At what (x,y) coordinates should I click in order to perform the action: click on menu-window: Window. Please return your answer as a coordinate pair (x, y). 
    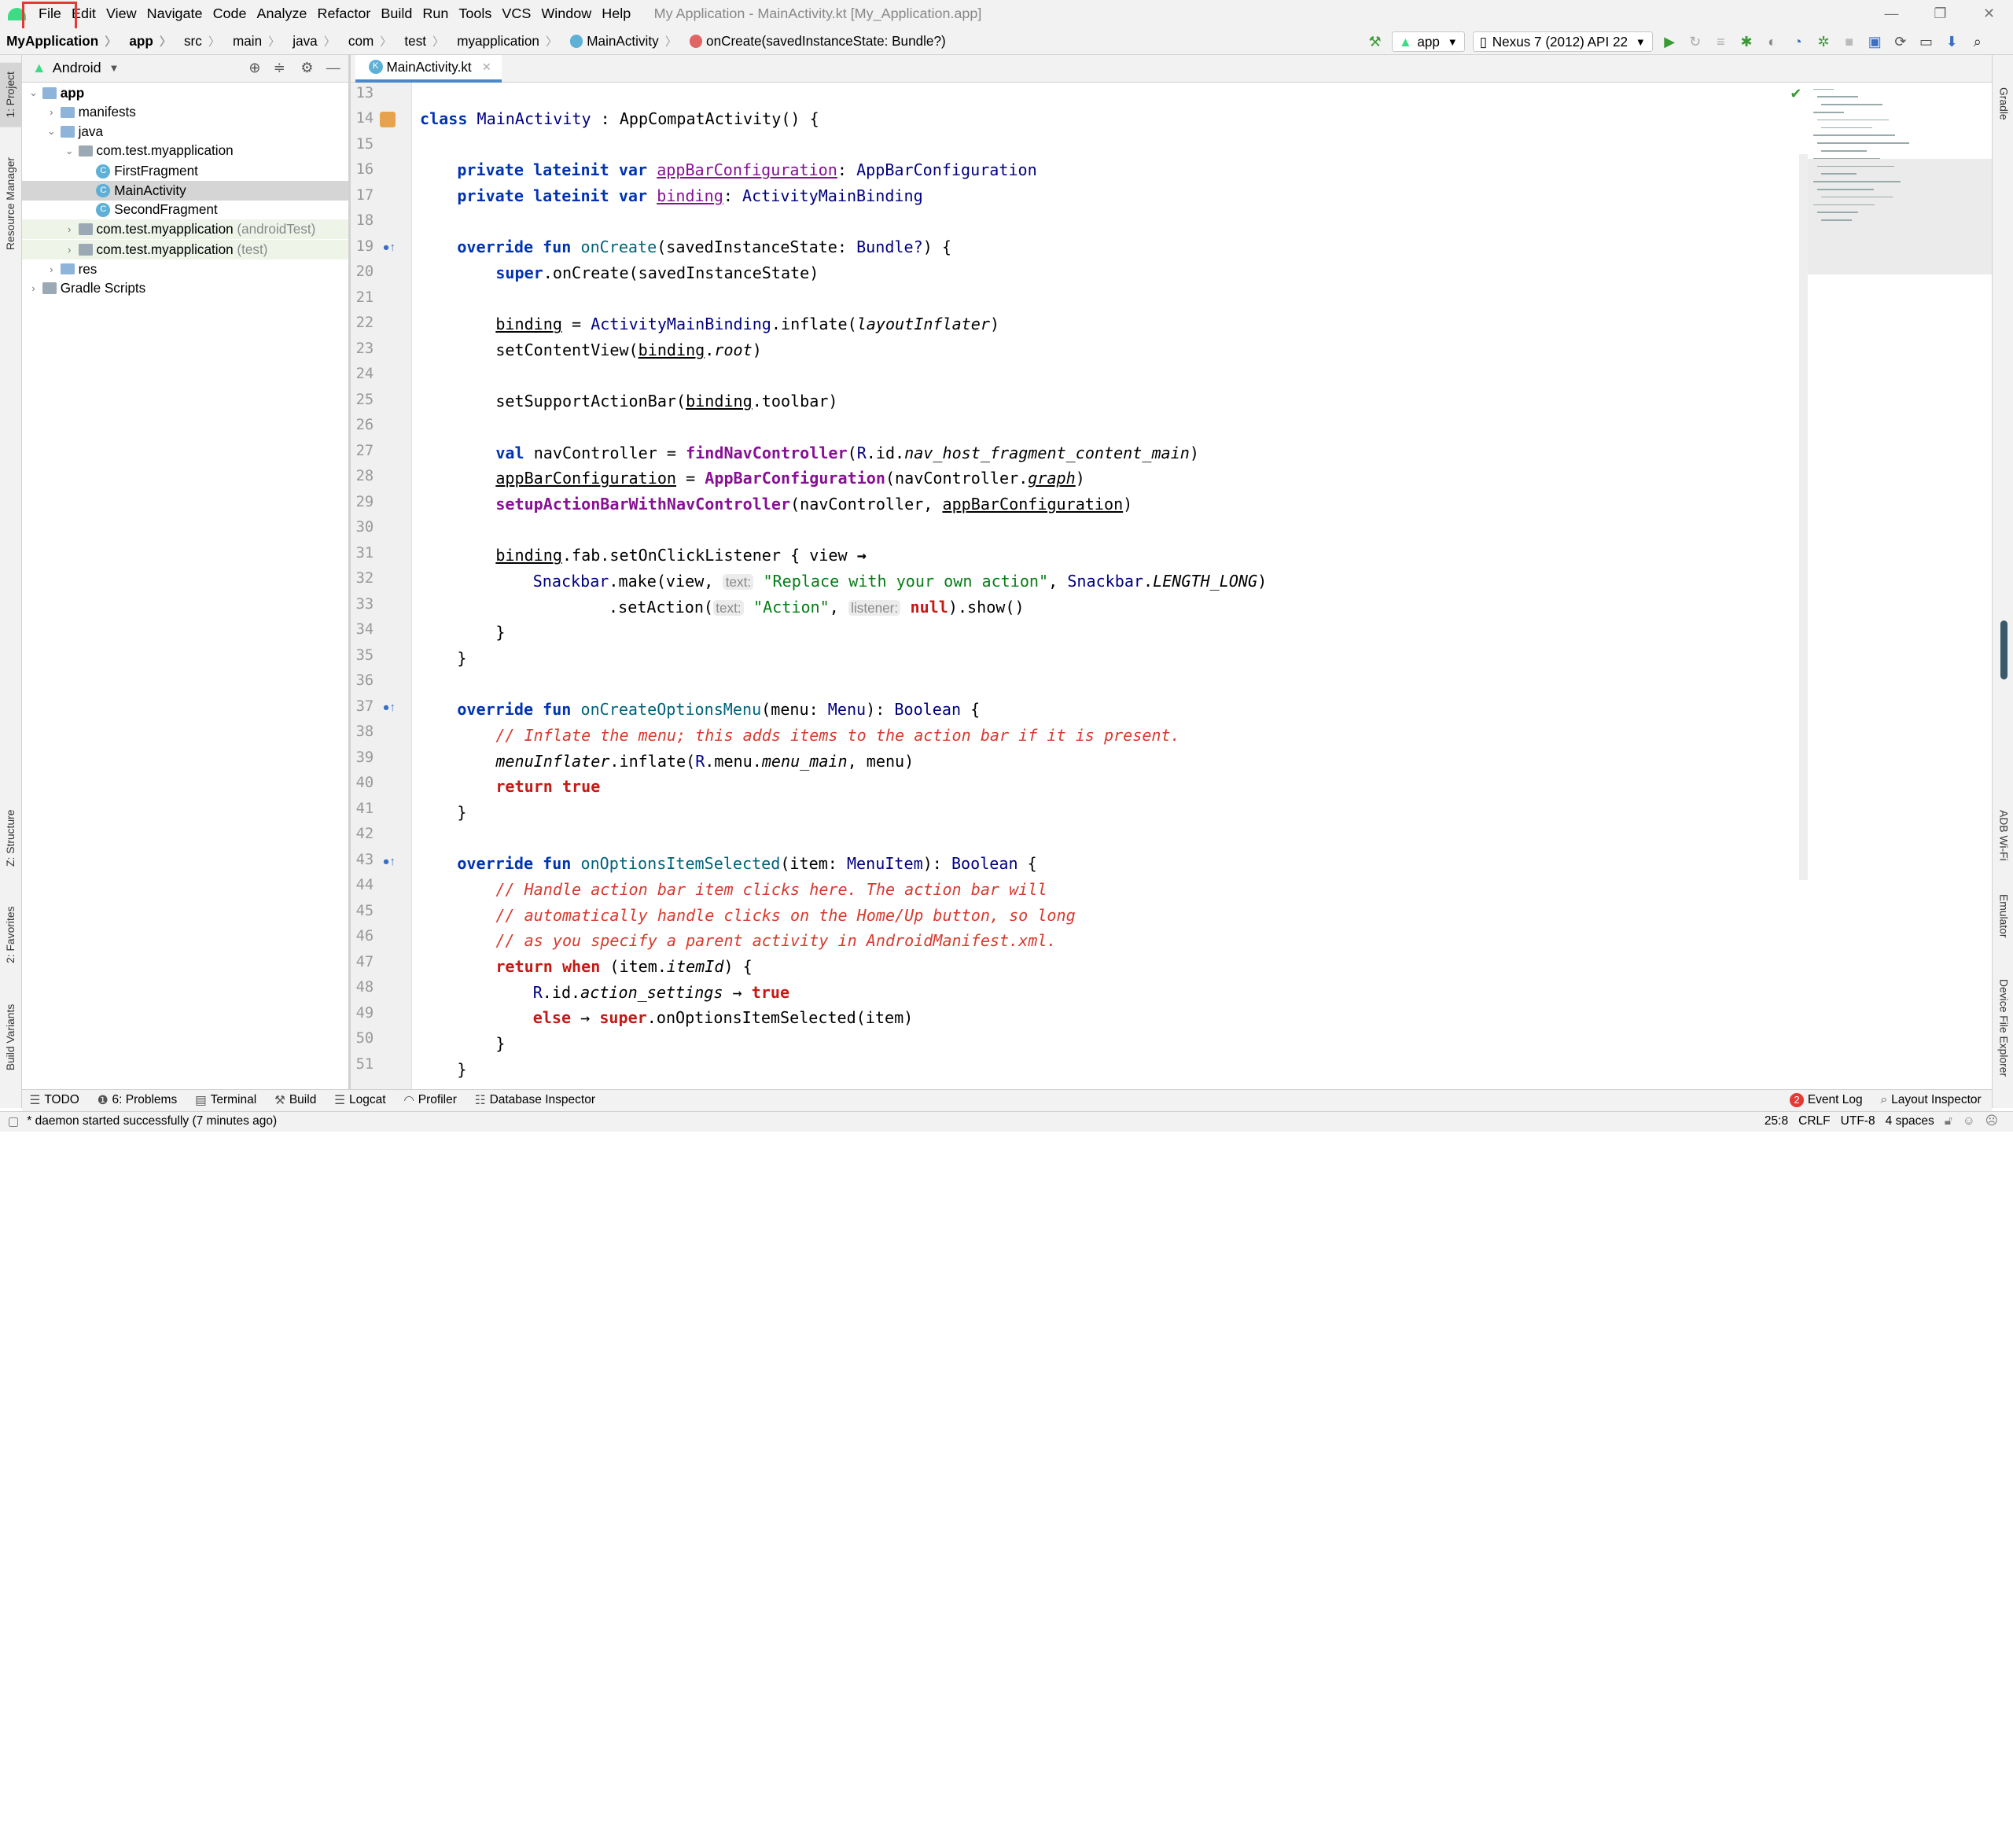
    Looking at the image, I should click on (566, 14).